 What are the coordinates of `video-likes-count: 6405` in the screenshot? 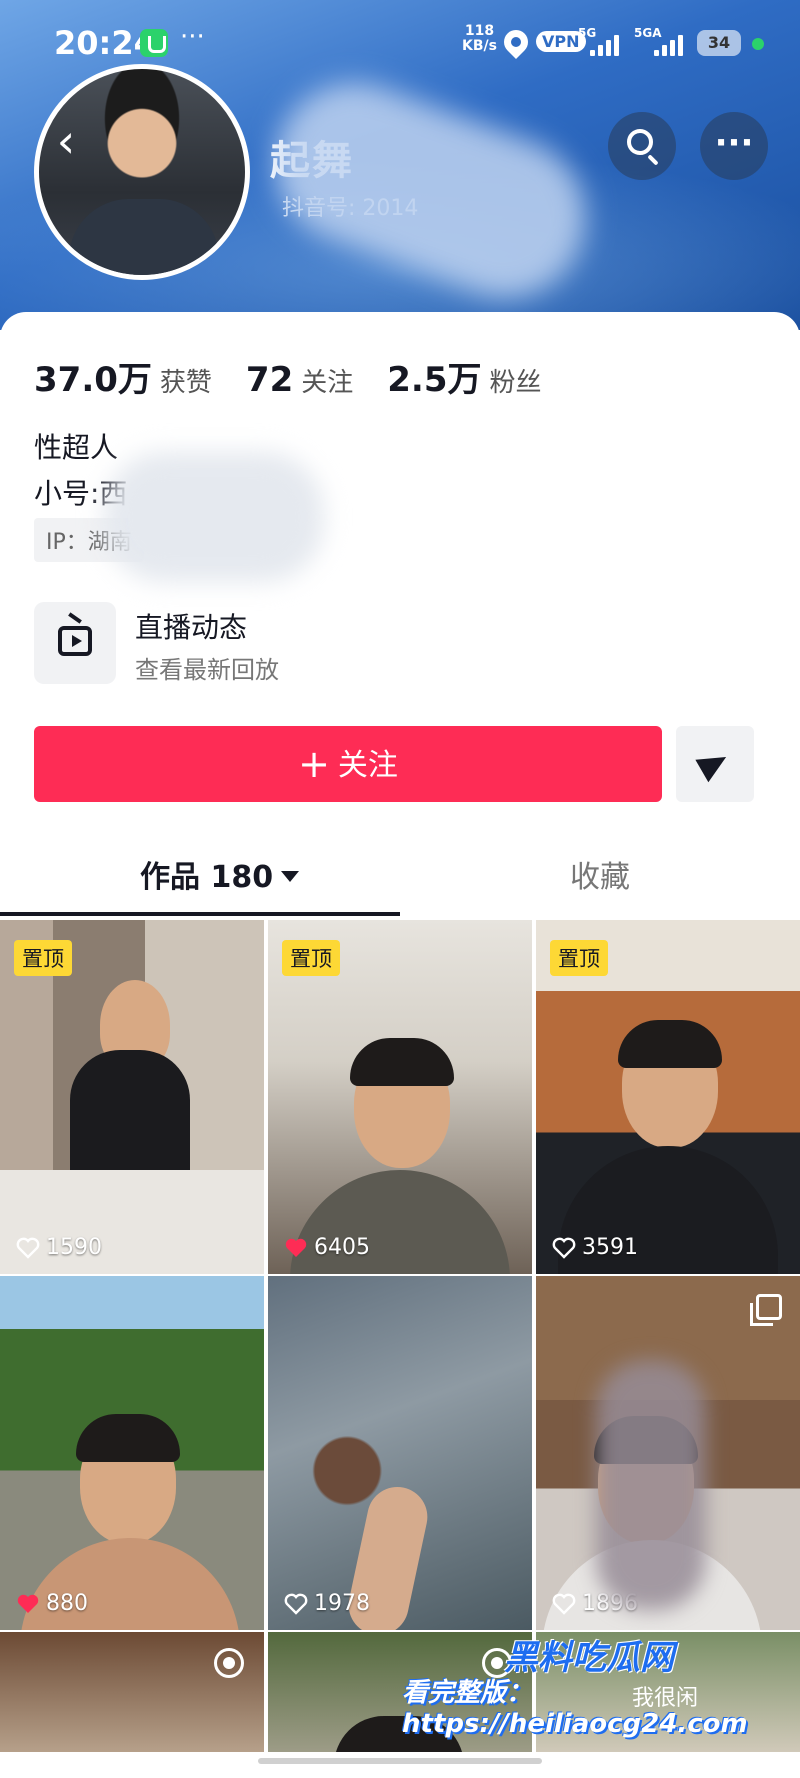 It's located at (342, 1247).